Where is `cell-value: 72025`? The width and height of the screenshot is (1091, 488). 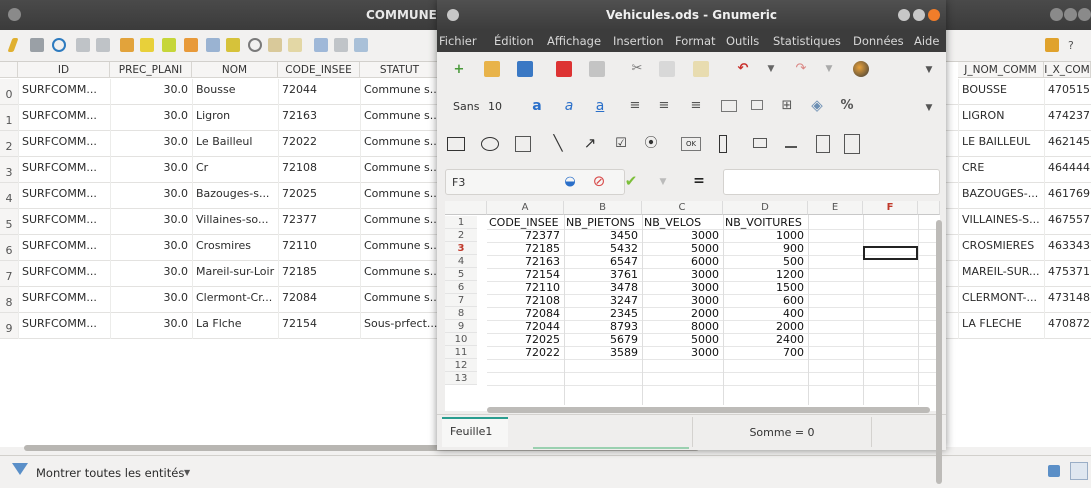
cell-value: 72025 is located at coordinates (524, 339).